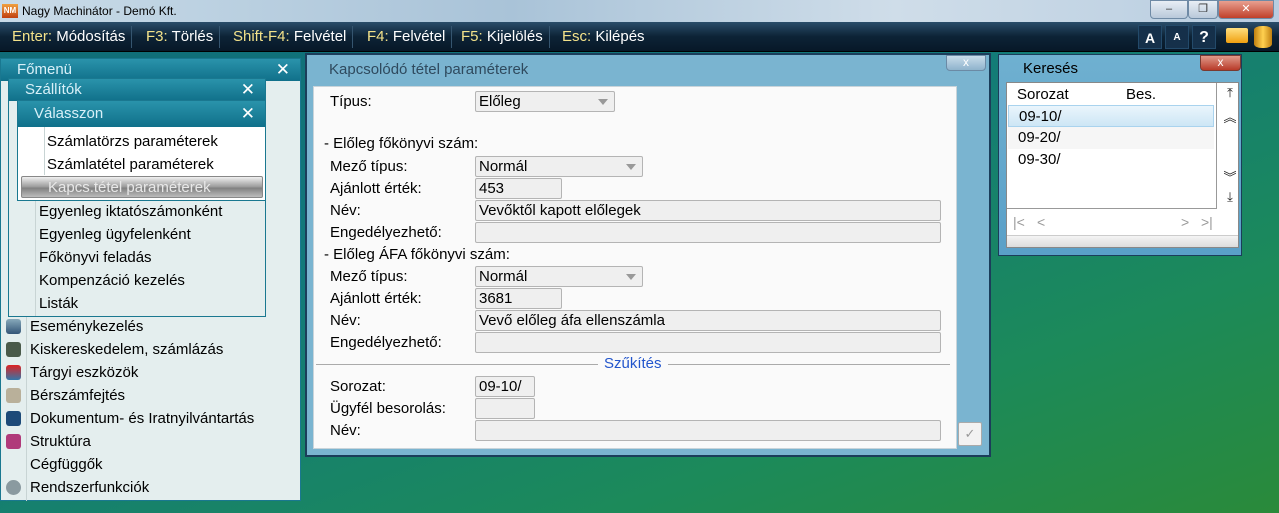  Describe the element at coordinates (32, 36) in the screenshot. I see `shortcut-key: Enter:` at that location.